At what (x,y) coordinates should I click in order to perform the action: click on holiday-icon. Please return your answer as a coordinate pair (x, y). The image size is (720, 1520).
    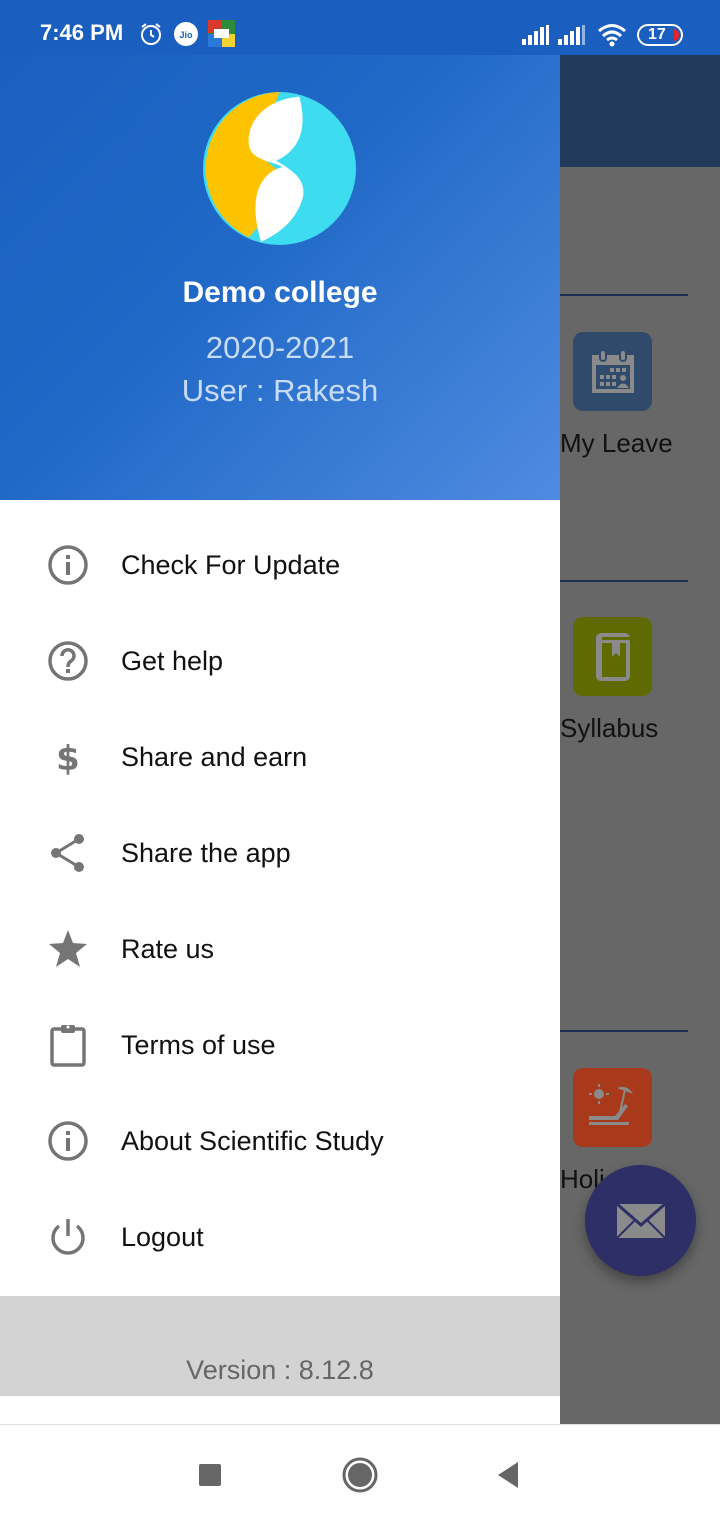
    Looking at the image, I should click on (610, 1104).